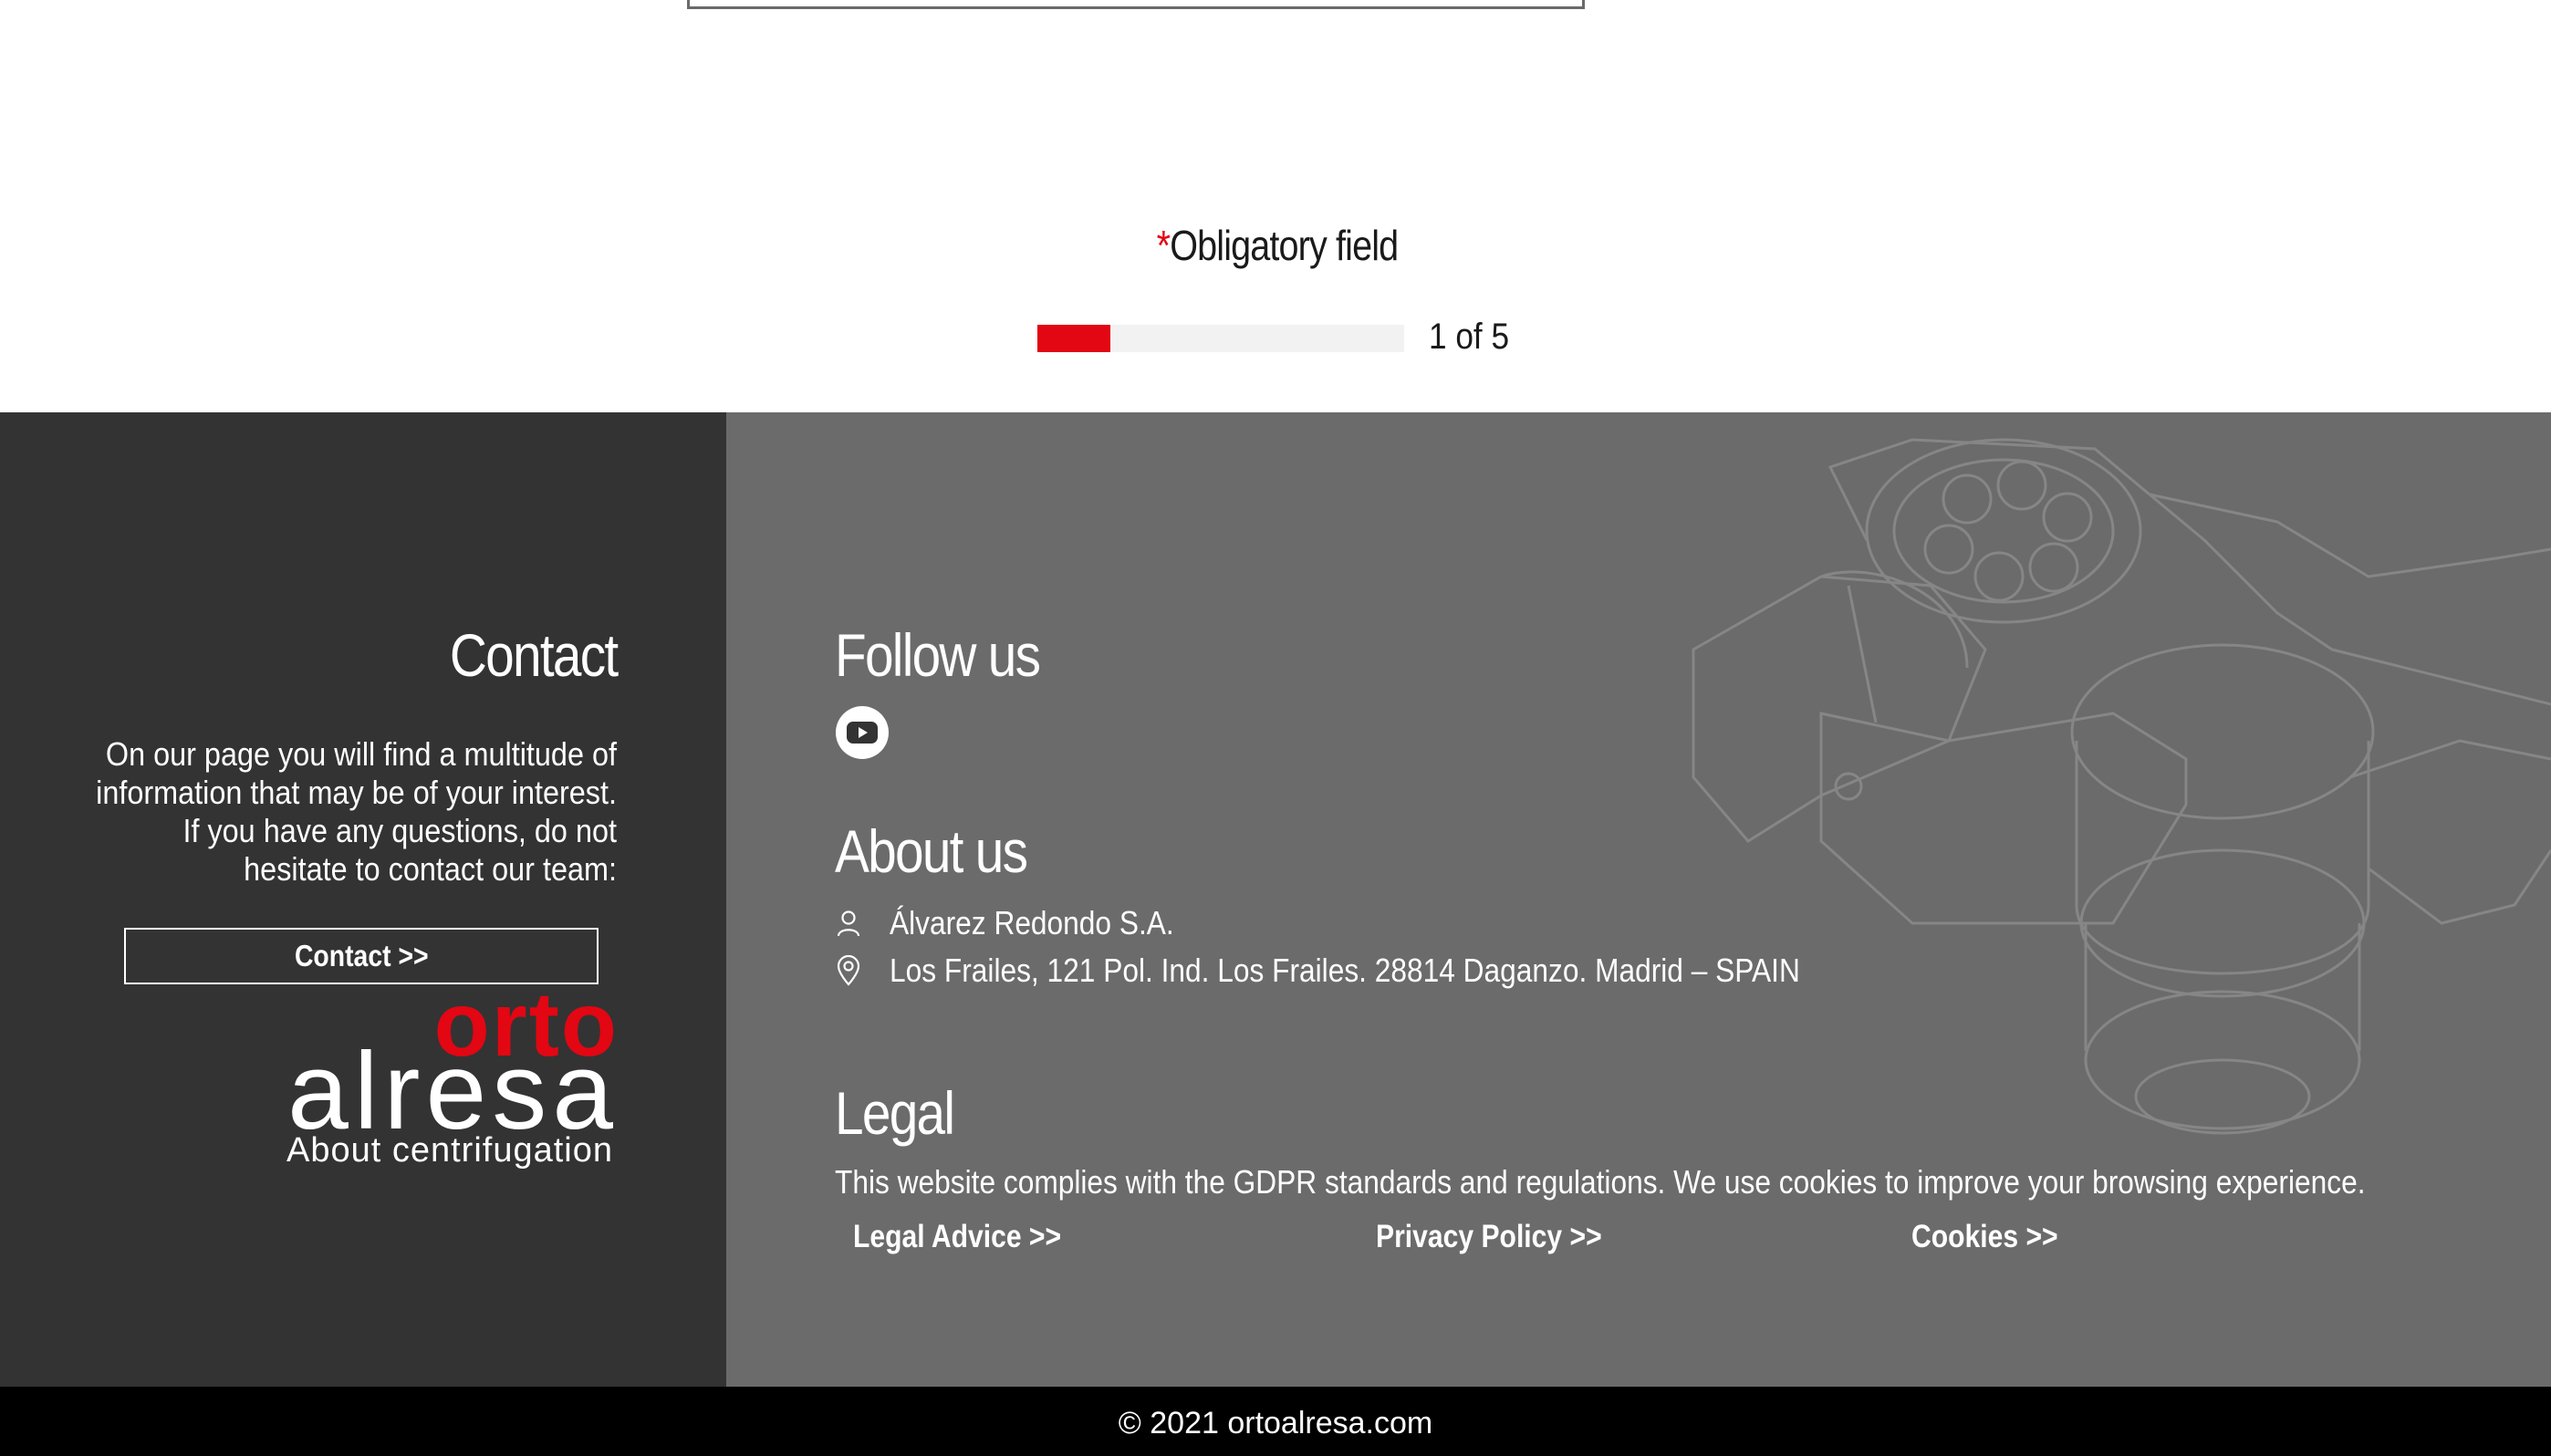  What do you see at coordinates (848, 971) in the screenshot?
I see `location-pin-icon` at bounding box center [848, 971].